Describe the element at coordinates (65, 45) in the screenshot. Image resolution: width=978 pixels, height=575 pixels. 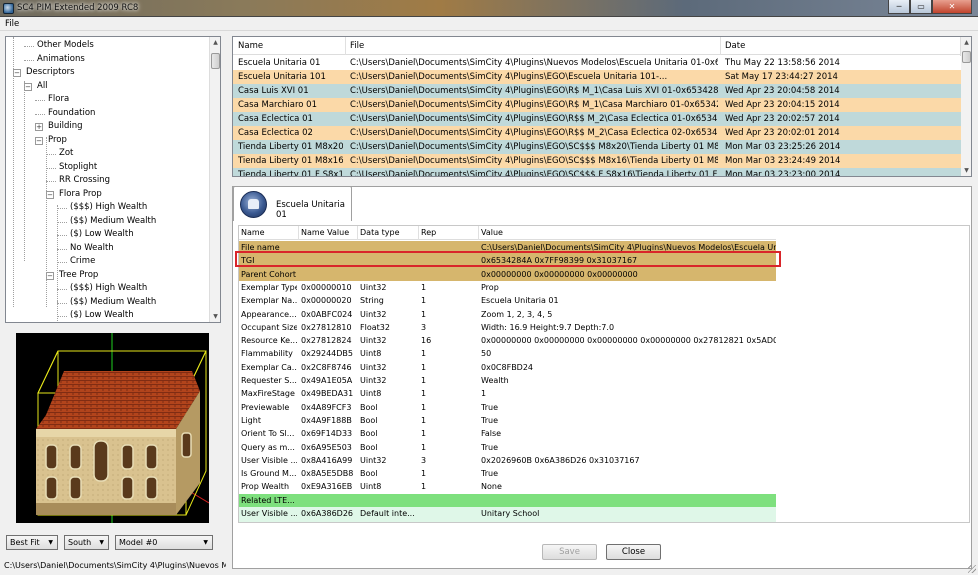
I see `tree-item: Other Models` at that location.